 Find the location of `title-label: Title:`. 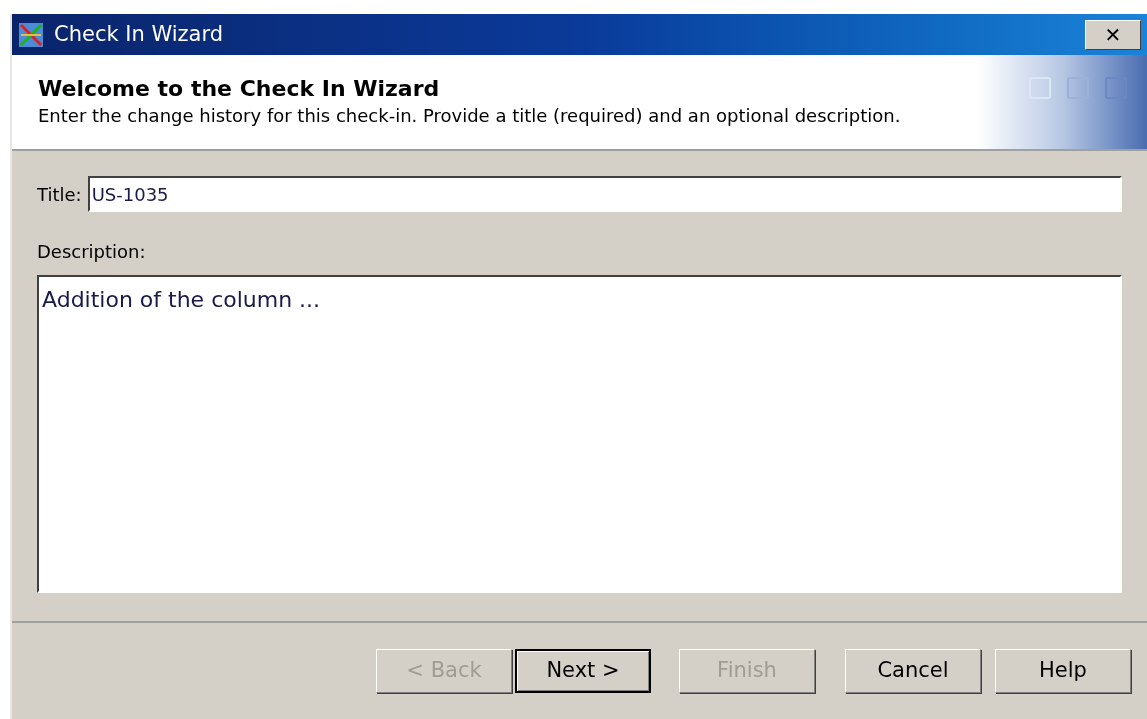

title-label: Title: is located at coordinates (59, 194).